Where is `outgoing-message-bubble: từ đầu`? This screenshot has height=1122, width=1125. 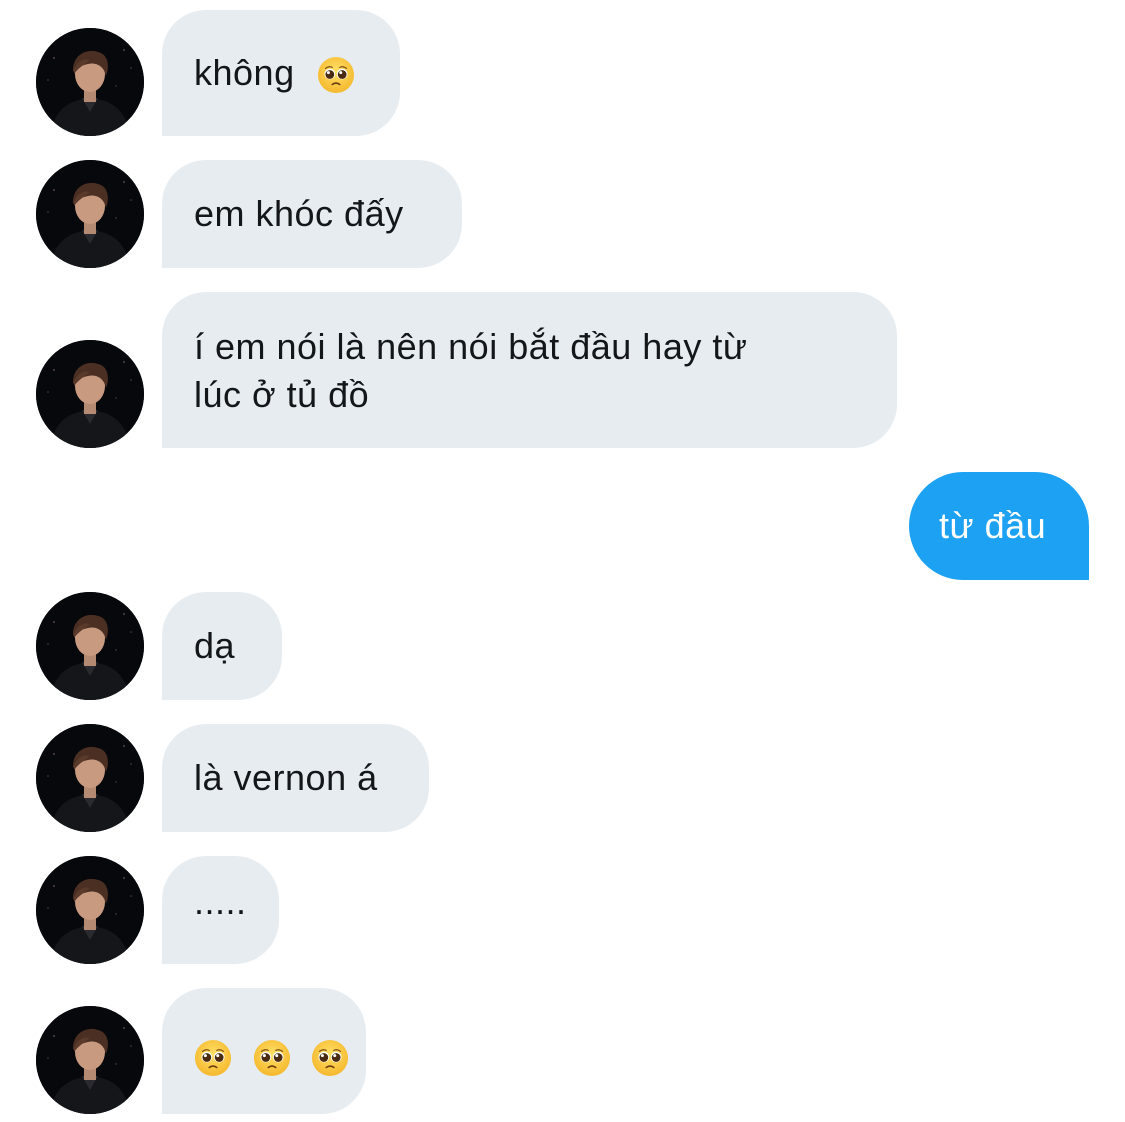 outgoing-message-bubble: từ đầu is located at coordinates (999, 526).